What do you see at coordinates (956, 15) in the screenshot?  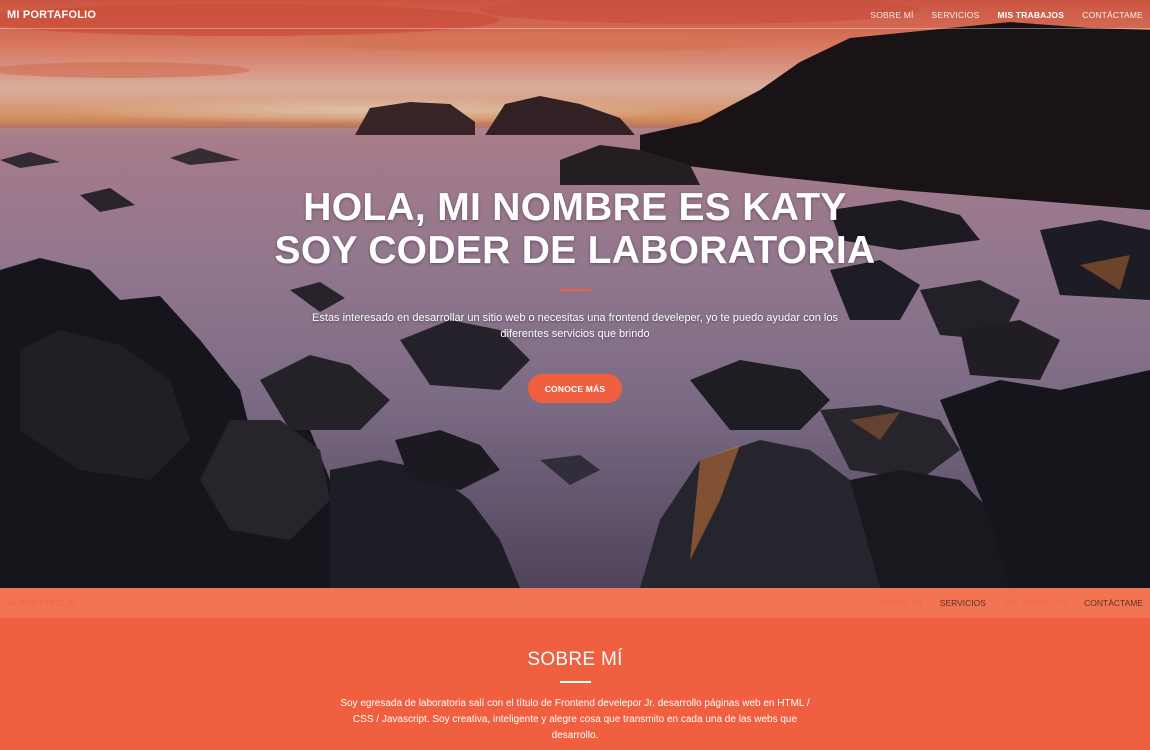 I see `nav-link-servicios: SERVICIOS` at bounding box center [956, 15].